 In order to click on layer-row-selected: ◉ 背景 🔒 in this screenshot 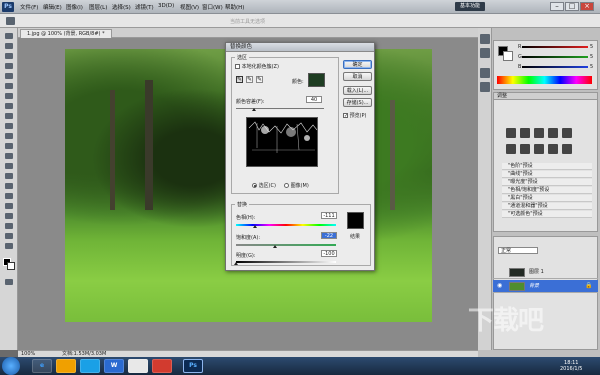, I will do `click(545, 286)`.